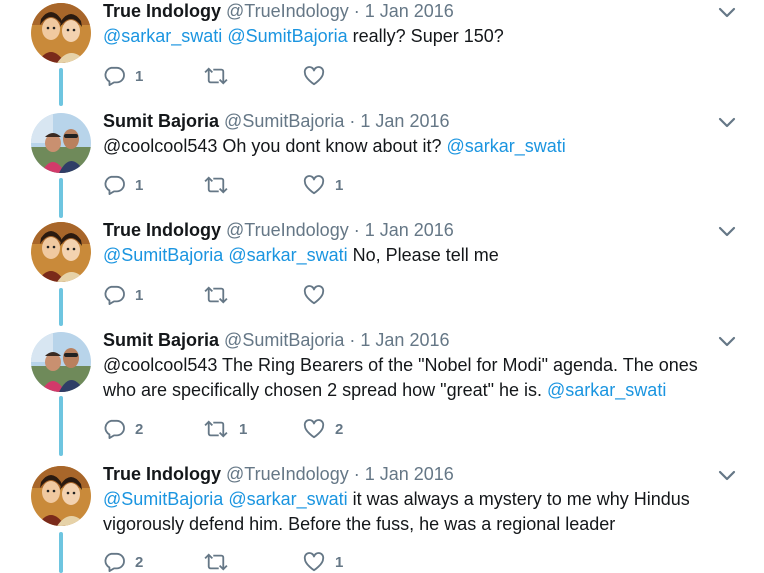 This screenshot has width=764, height=573. I want to click on tweet-text-segment: really? Super 150?, so click(425, 36).